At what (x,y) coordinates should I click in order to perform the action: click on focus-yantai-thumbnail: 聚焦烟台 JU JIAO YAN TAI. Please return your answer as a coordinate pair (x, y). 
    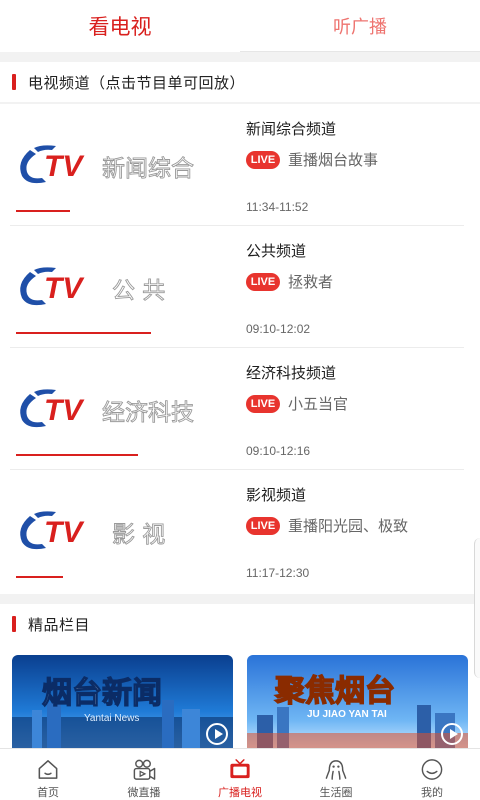
    Looking at the image, I should click on (357, 701).